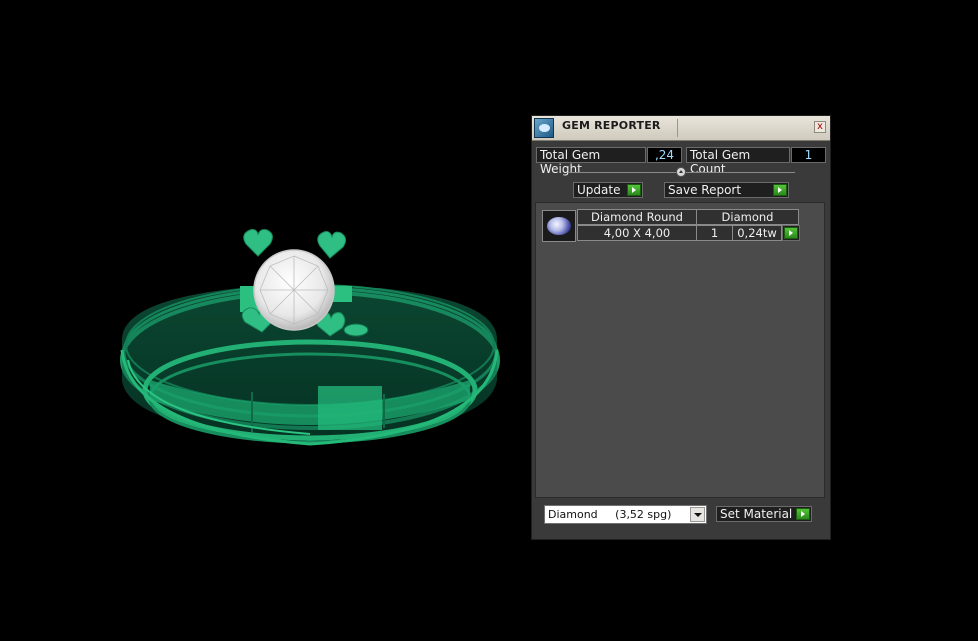 Image resolution: width=978 pixels, height=641 pixels. I want to click on save-report-button: Save Report, so click(726, 190).